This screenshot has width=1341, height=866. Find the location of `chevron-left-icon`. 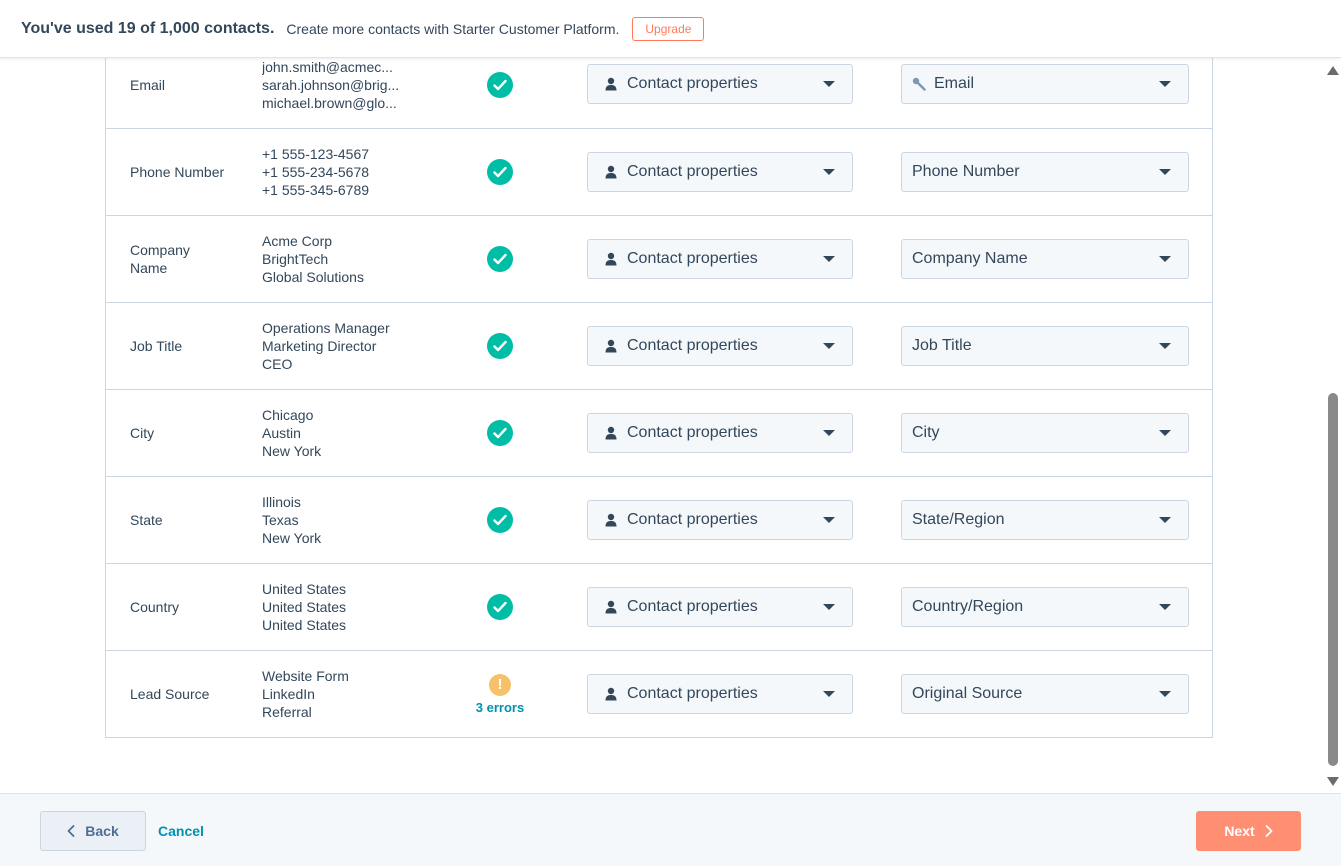

chevron-left-icon is located at coordinates (71, 831).